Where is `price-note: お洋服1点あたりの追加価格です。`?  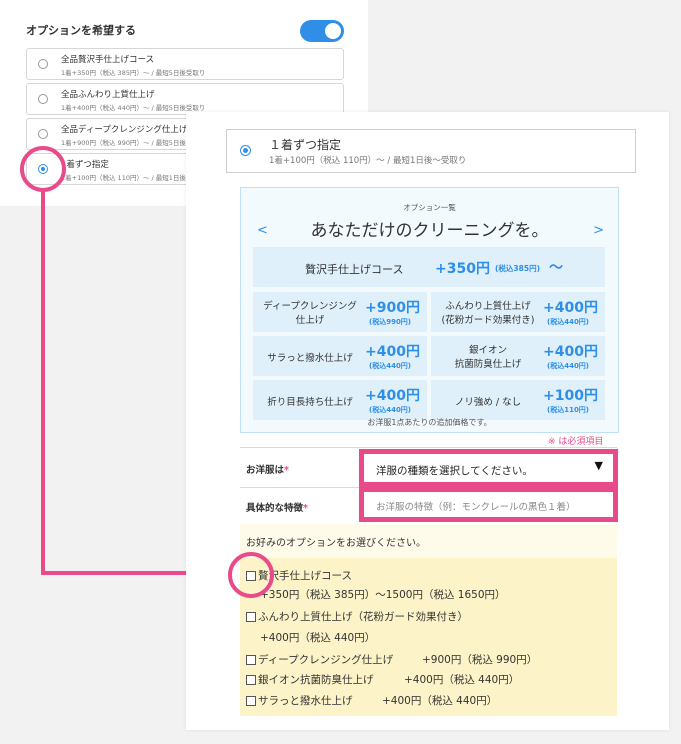
price-note: お洋服1点あたりの追加価格です。 is located at coordinates (429, 422).